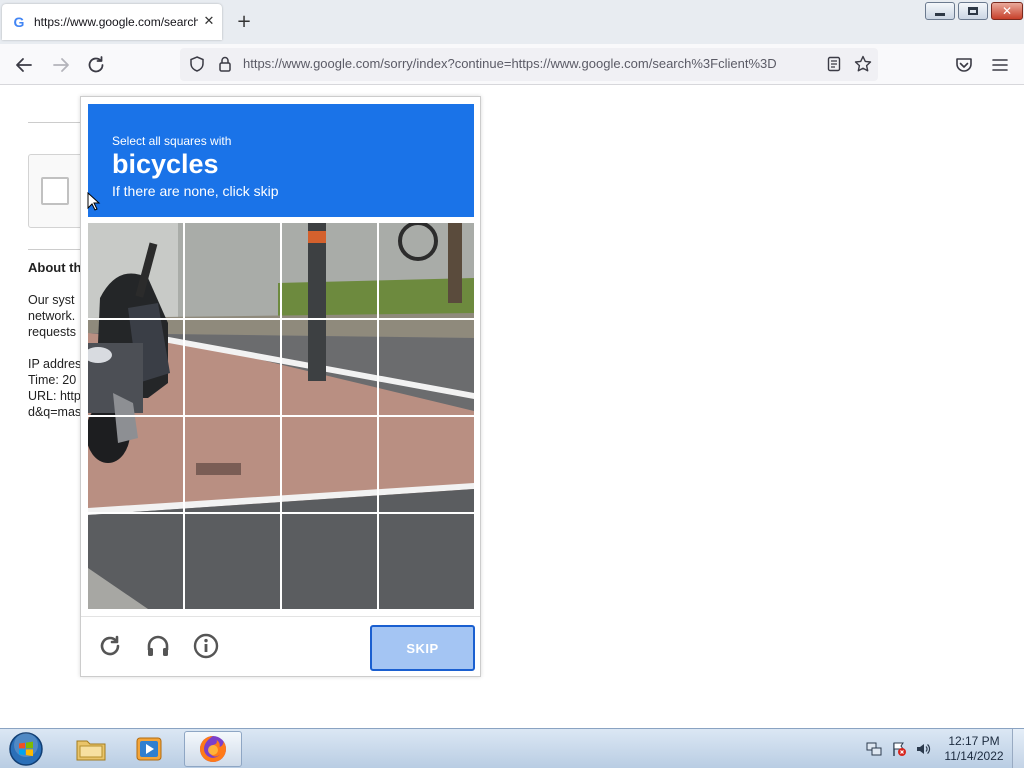 The image size is (1024, 768). Describe the element at coordinates (51, 300) in the screenshot. I see `about-text-line: Our syst` at that location.